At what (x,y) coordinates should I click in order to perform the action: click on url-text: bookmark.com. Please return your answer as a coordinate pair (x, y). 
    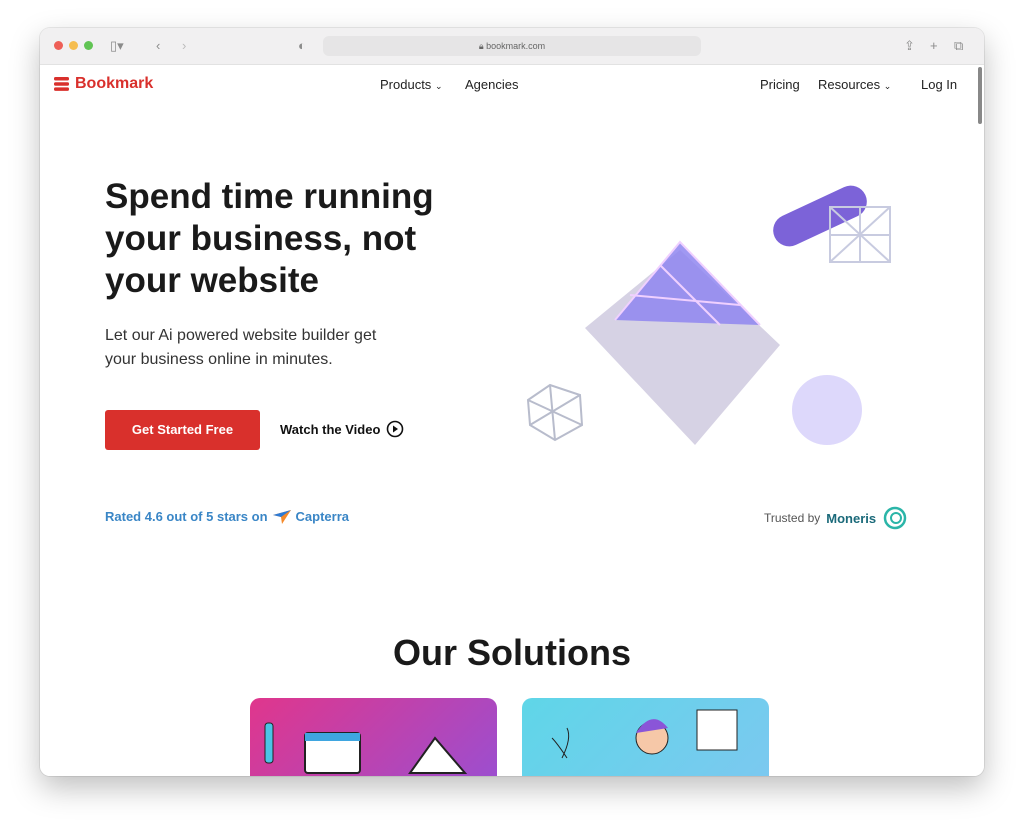
    Looking at the image, I should click on (516, 46).